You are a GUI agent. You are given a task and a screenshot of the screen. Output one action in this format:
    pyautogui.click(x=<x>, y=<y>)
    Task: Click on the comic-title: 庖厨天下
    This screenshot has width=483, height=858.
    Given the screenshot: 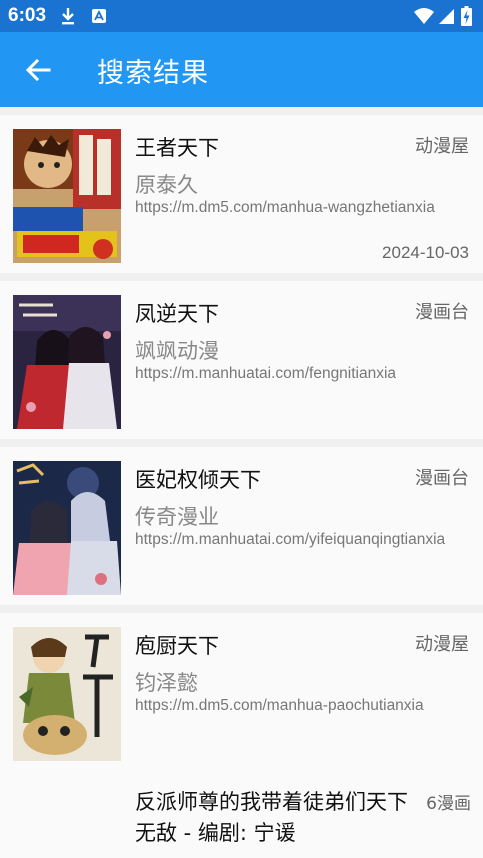 What is the action you would take?
    pyautogui.click(x=177, y=646)
    